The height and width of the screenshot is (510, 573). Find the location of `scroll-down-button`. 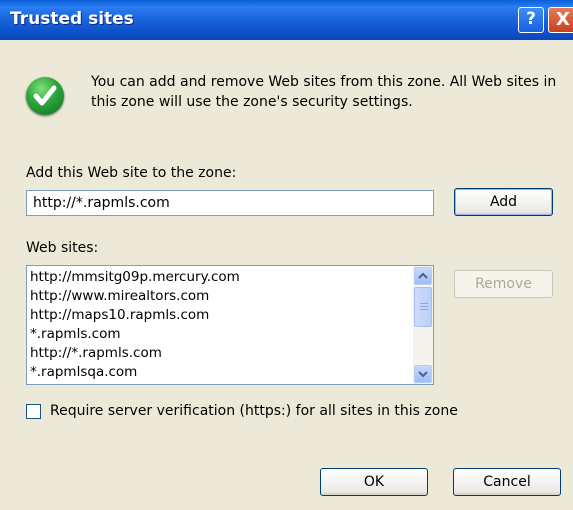

scroll-down-button is located at coordinates (423, 374).